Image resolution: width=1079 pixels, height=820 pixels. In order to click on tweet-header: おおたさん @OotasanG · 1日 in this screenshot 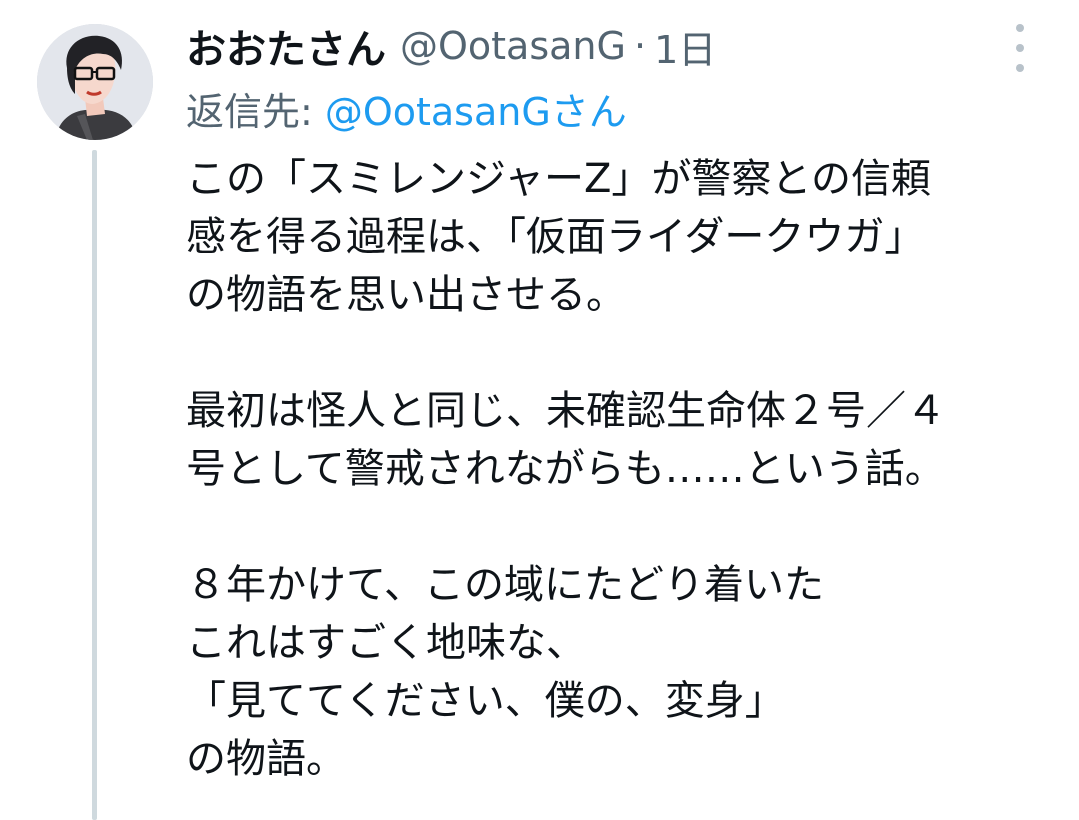, I will do `click(451, 46)`.